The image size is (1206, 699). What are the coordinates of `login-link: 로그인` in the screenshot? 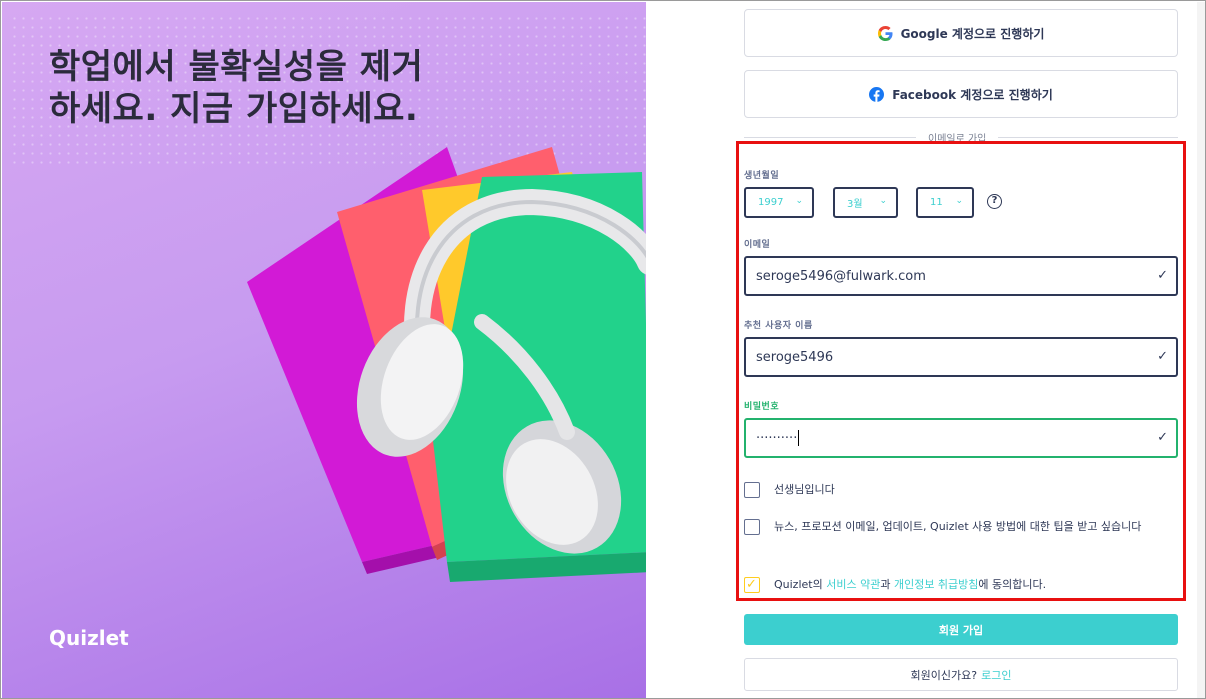 It's located at (996, 675).